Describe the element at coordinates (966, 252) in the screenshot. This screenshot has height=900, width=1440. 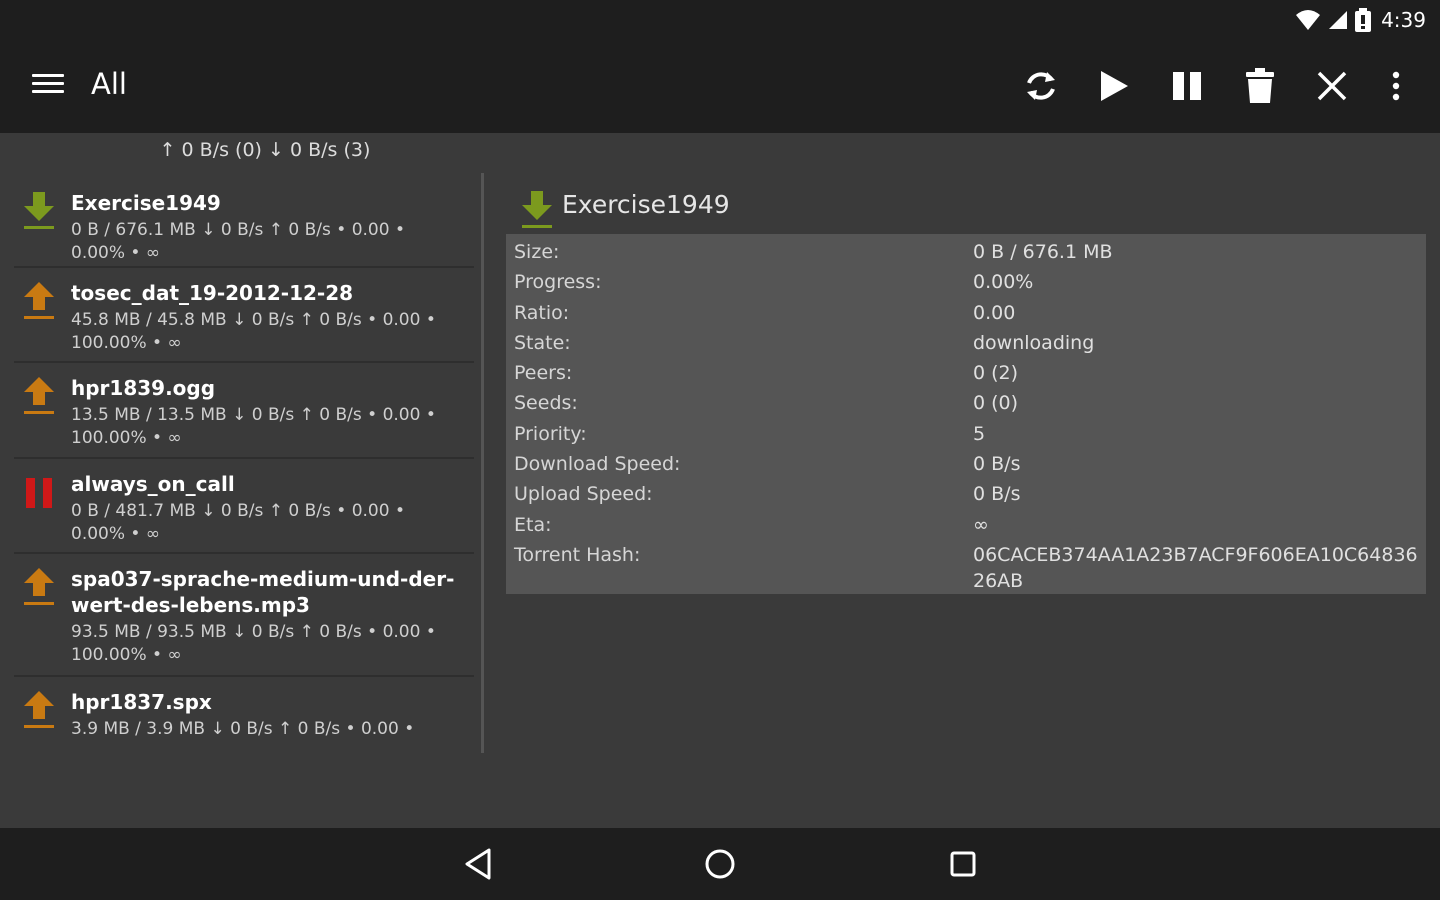
I see `detail-row-size: Size: 0 B / 676.1 MB` at that location.